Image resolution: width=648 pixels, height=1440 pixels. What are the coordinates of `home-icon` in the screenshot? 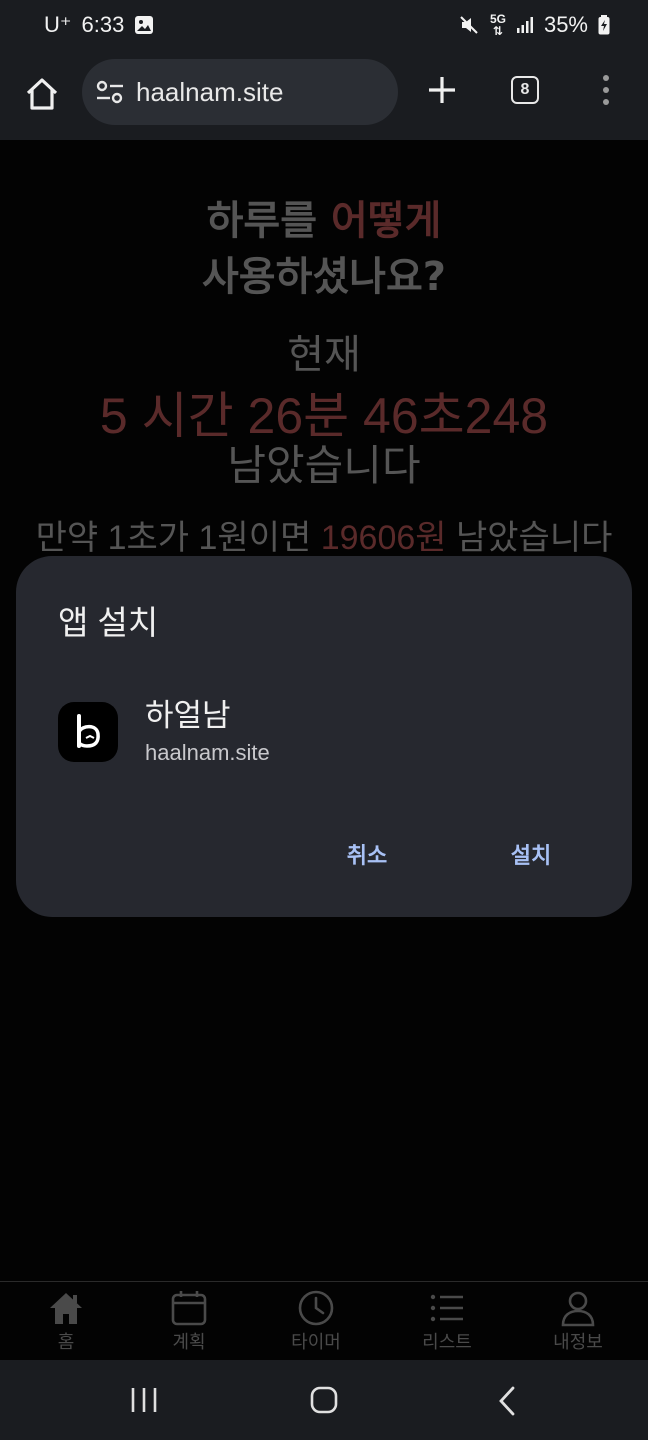 It's located at (66, 1308).